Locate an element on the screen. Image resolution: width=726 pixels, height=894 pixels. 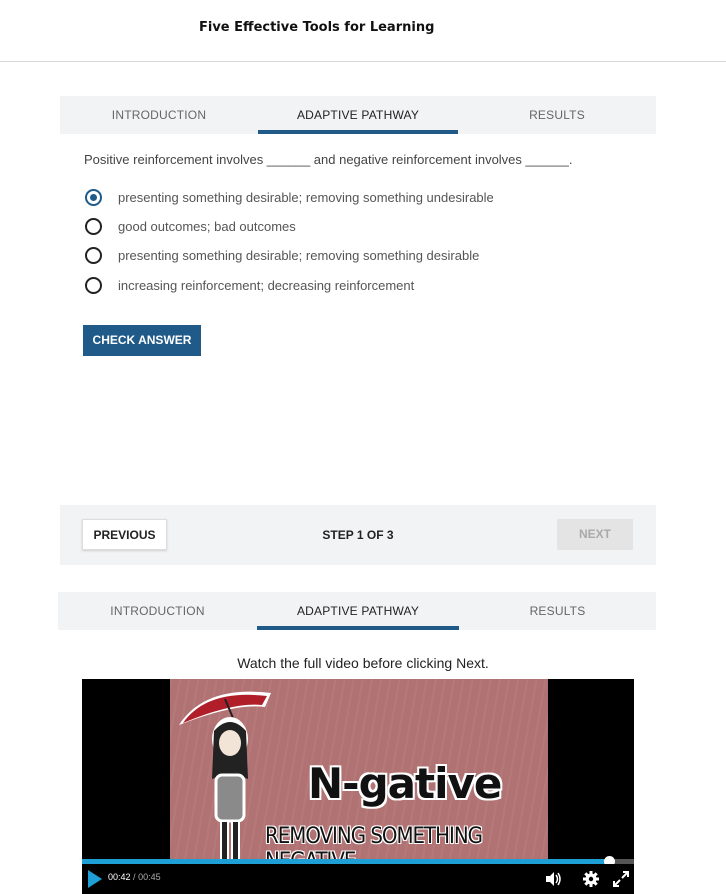
answer-option: good outcomes; bad outcomes is located at coordinates (190, 226).